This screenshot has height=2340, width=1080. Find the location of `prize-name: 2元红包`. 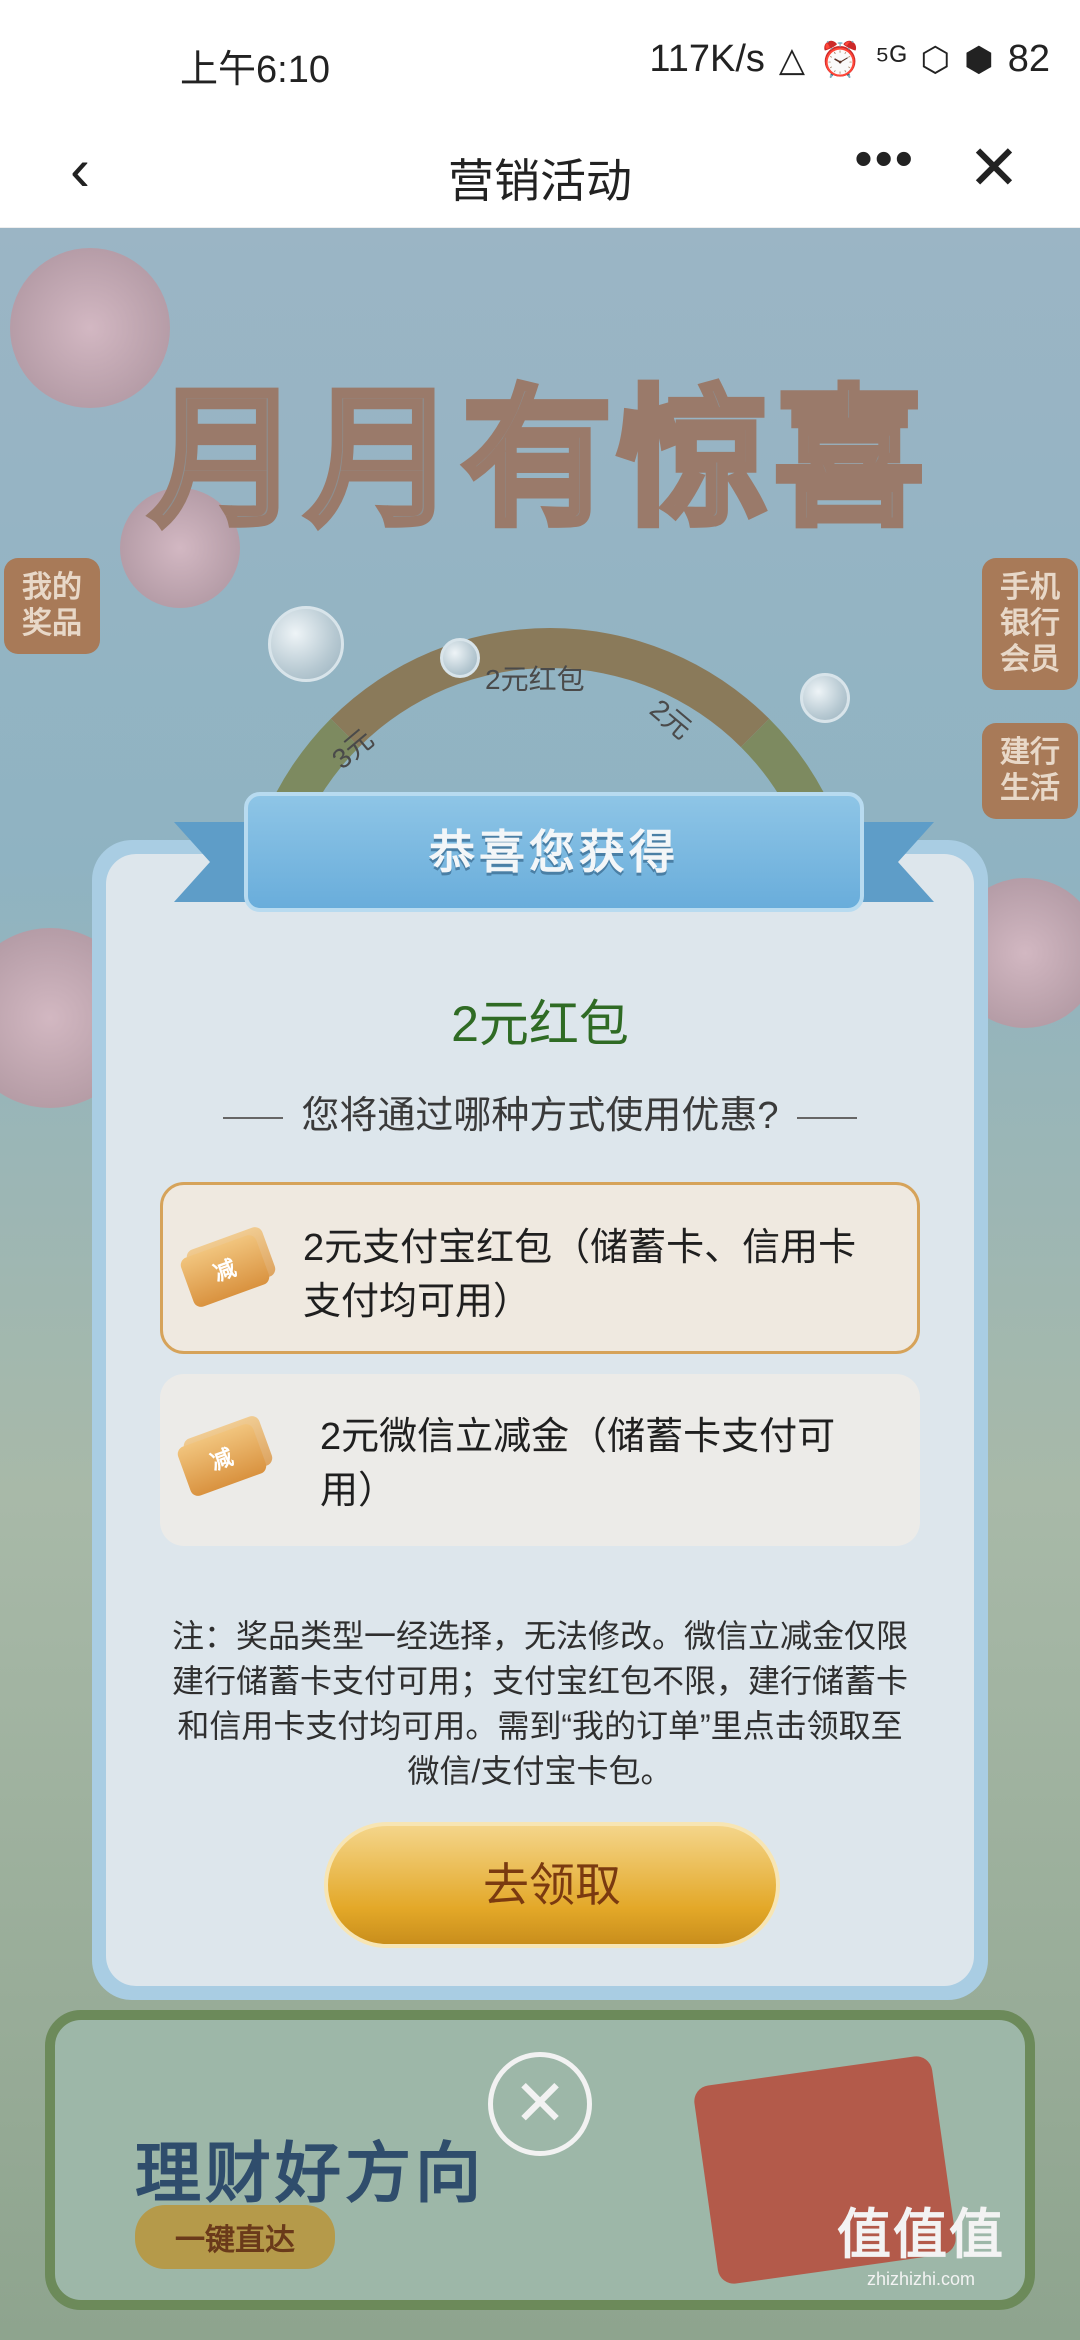

prize-name: 2元红包 is located at coordinates (540, 1024).